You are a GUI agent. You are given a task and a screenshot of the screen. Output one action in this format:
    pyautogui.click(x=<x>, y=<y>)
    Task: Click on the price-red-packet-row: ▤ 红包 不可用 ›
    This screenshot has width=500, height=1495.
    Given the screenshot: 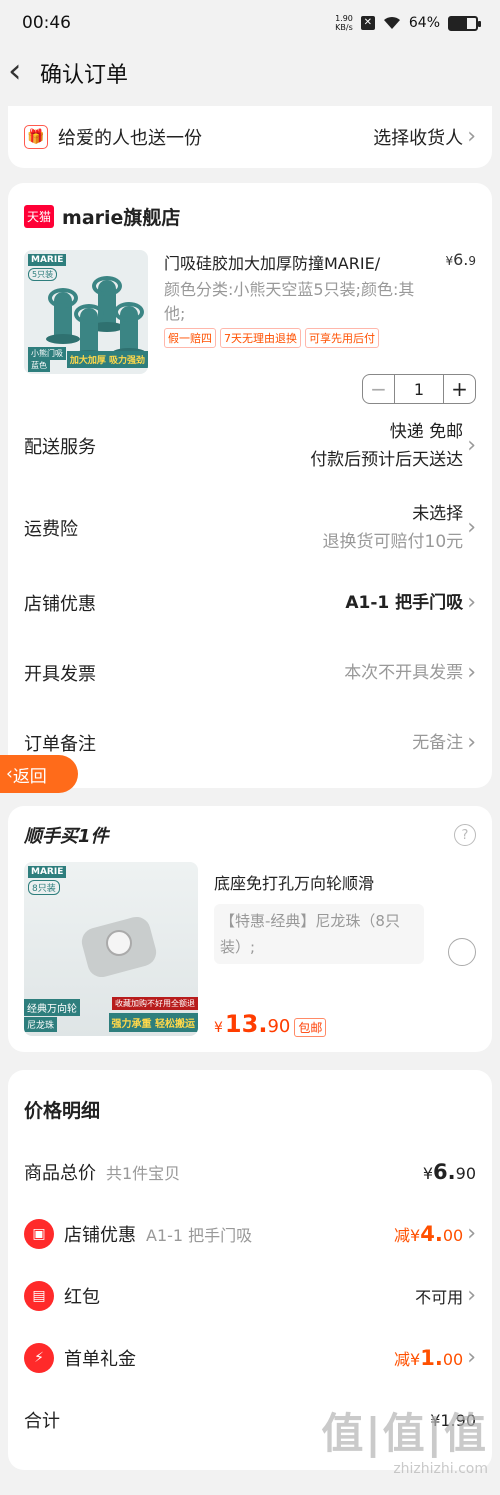 What is the action you would take?
    pyautogui.click(x=250, y=1296)
    